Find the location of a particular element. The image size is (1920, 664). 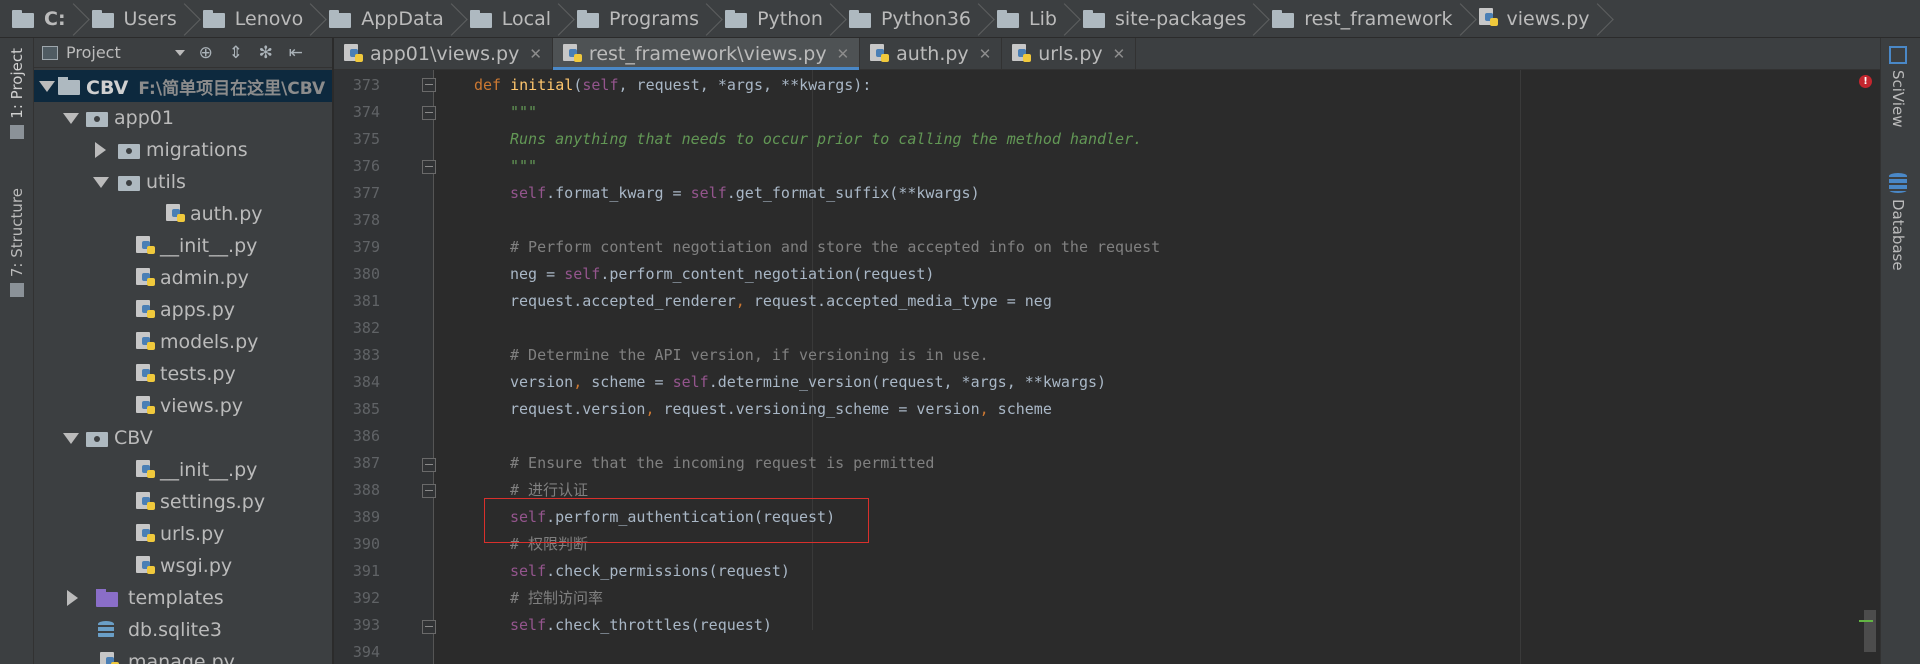

breadcrumb-item-programs: Programs is located at coordinates (651, 19).